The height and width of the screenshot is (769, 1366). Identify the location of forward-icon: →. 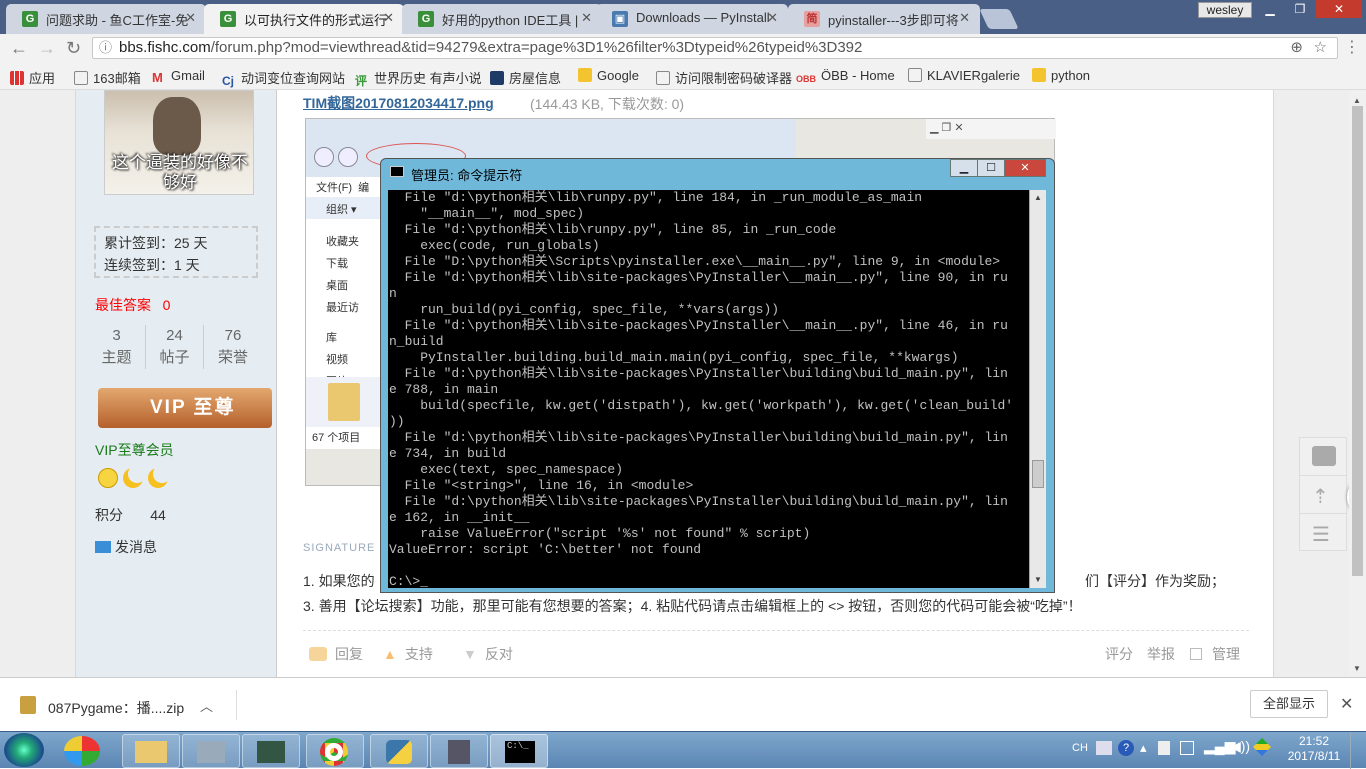
(47, 48).